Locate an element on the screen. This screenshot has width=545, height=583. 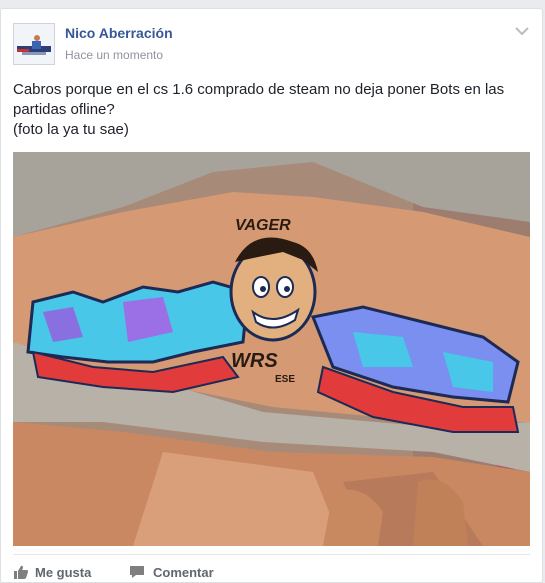
like-button: Me gusta is located at coordinates (52, 572).